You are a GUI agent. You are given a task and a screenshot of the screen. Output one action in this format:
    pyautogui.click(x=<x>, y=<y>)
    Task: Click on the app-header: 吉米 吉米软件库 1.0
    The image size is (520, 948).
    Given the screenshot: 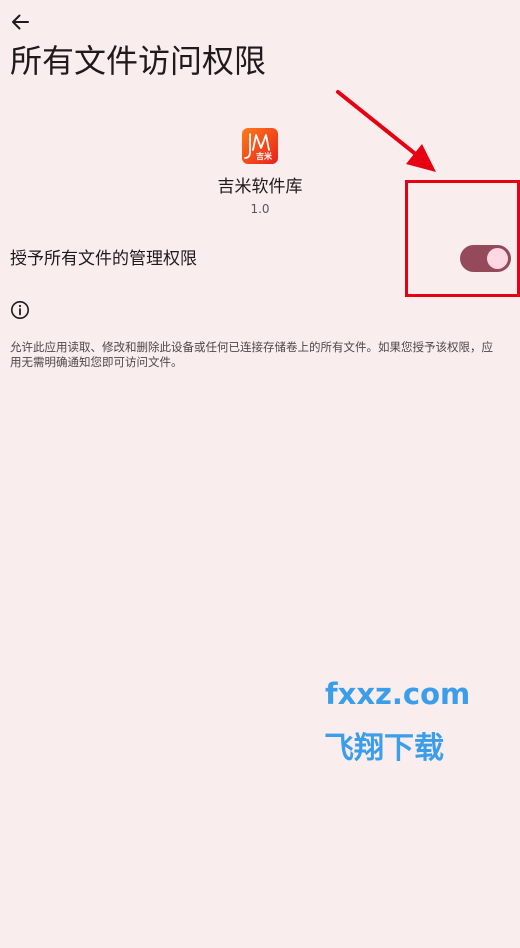 What is the action you would take?
    pyautogui.click(x=260, y=172)
    